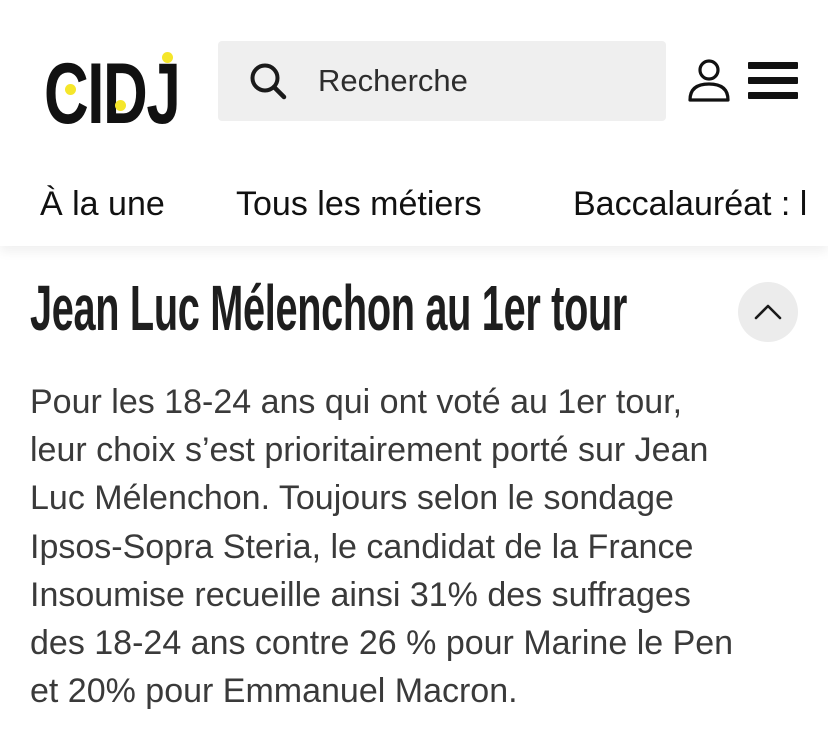  Describe the element at coordinates (709, 81) in the screenshot. I see `user-icon` at that location.